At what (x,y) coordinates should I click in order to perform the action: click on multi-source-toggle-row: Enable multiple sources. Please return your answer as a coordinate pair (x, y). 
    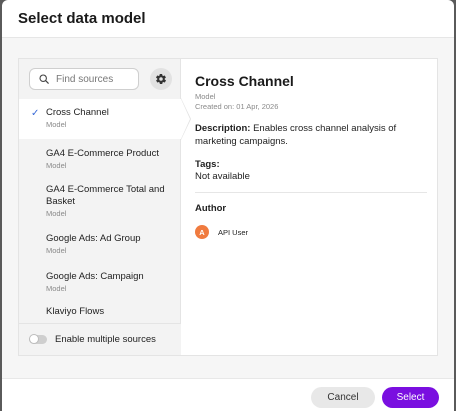
    Looking at the image, I should click on (100, 339).